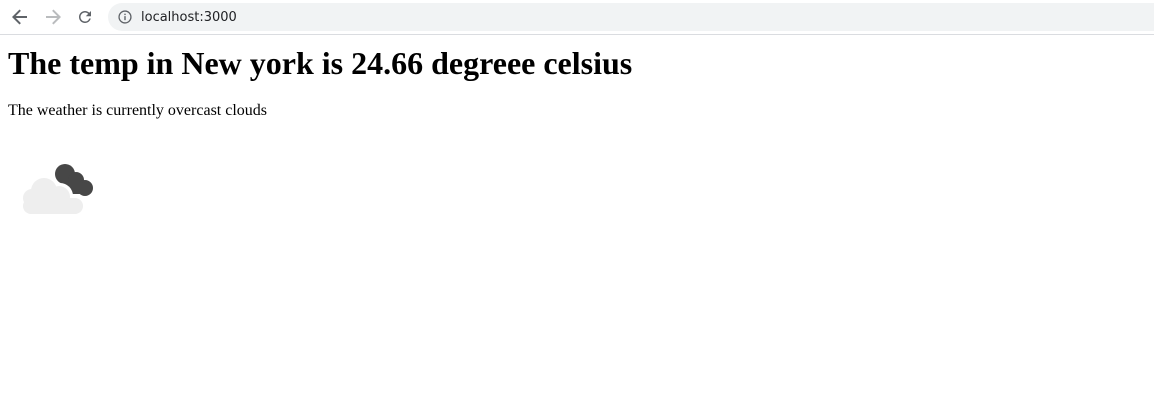  I want to click on arrow-right-icon, so click(53, 17).